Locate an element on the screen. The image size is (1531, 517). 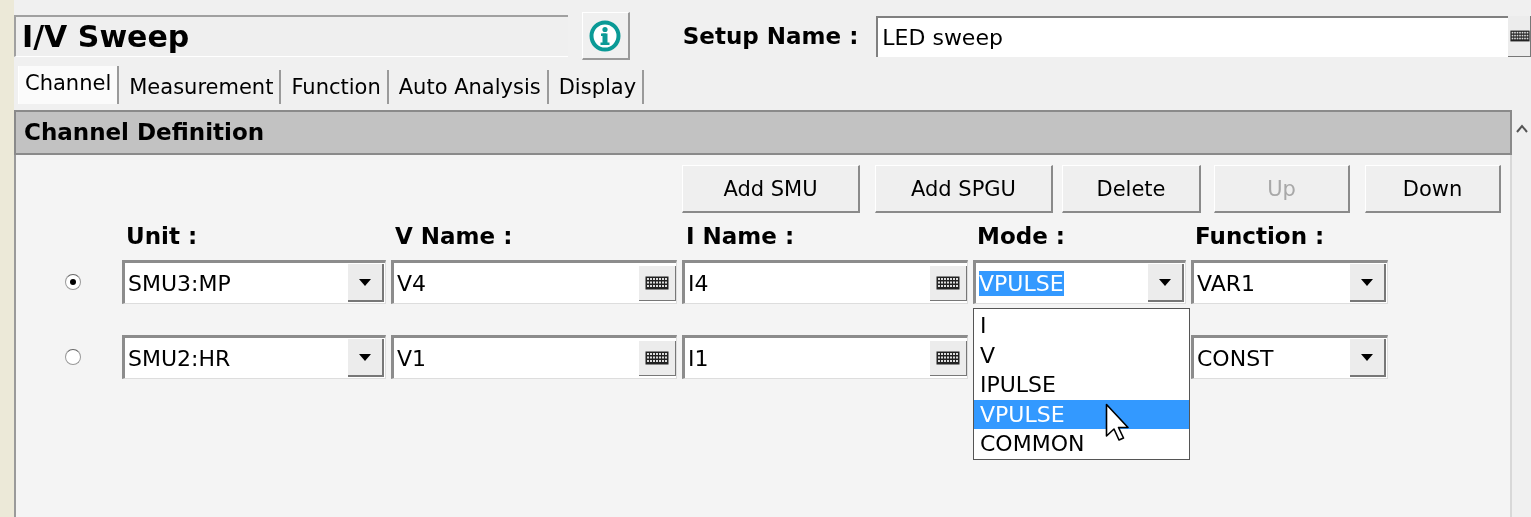
button: Down is located at coordinates (1433, 189).